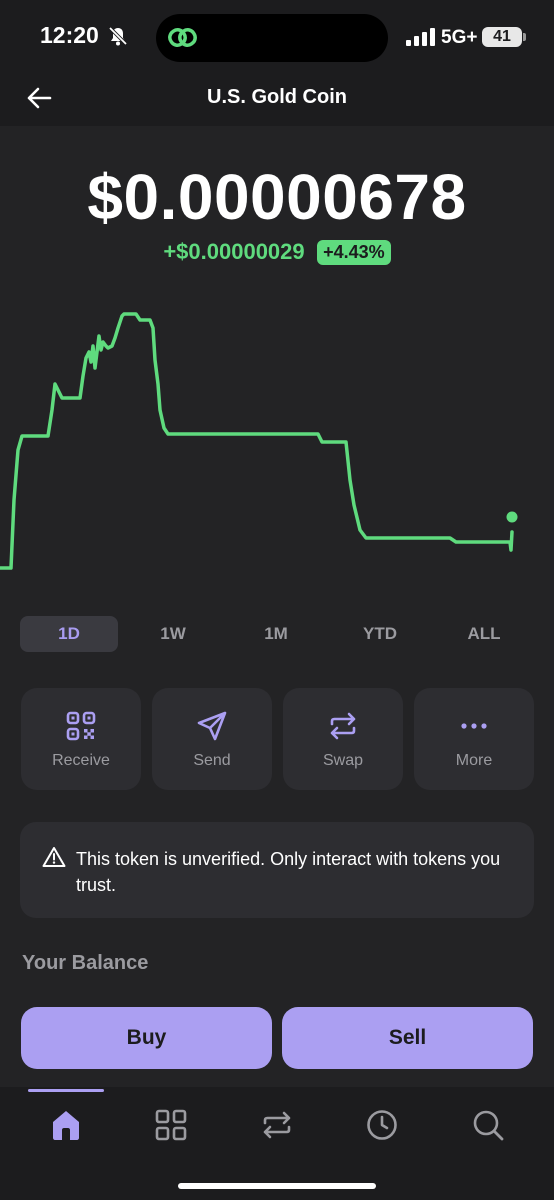 The image size is (554, 1200). I want to click on tab-all: ALL, so click(484, 634).